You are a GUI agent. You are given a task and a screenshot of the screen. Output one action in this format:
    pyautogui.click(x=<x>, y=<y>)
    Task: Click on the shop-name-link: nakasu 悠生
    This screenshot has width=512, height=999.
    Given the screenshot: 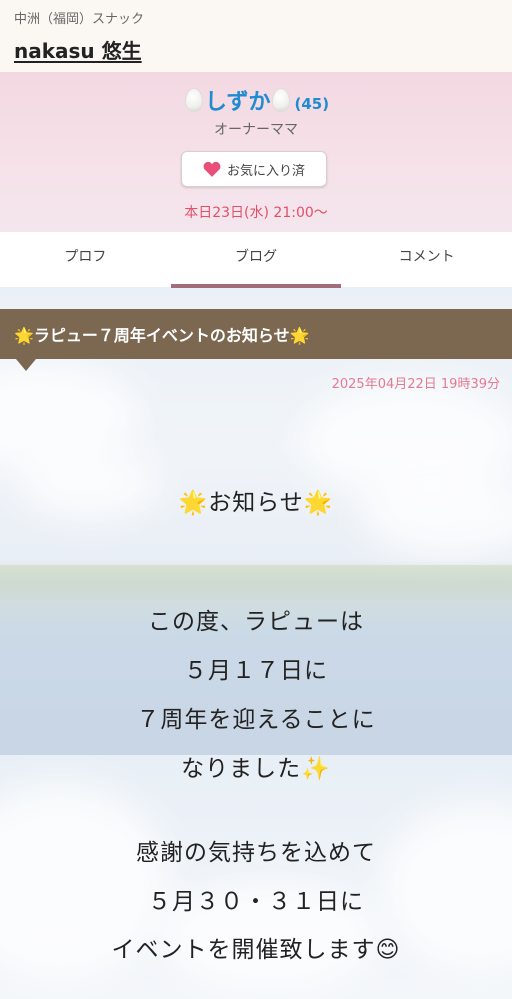 What is the action you would take?
    pyautogui.click(x=78, y=49)
    